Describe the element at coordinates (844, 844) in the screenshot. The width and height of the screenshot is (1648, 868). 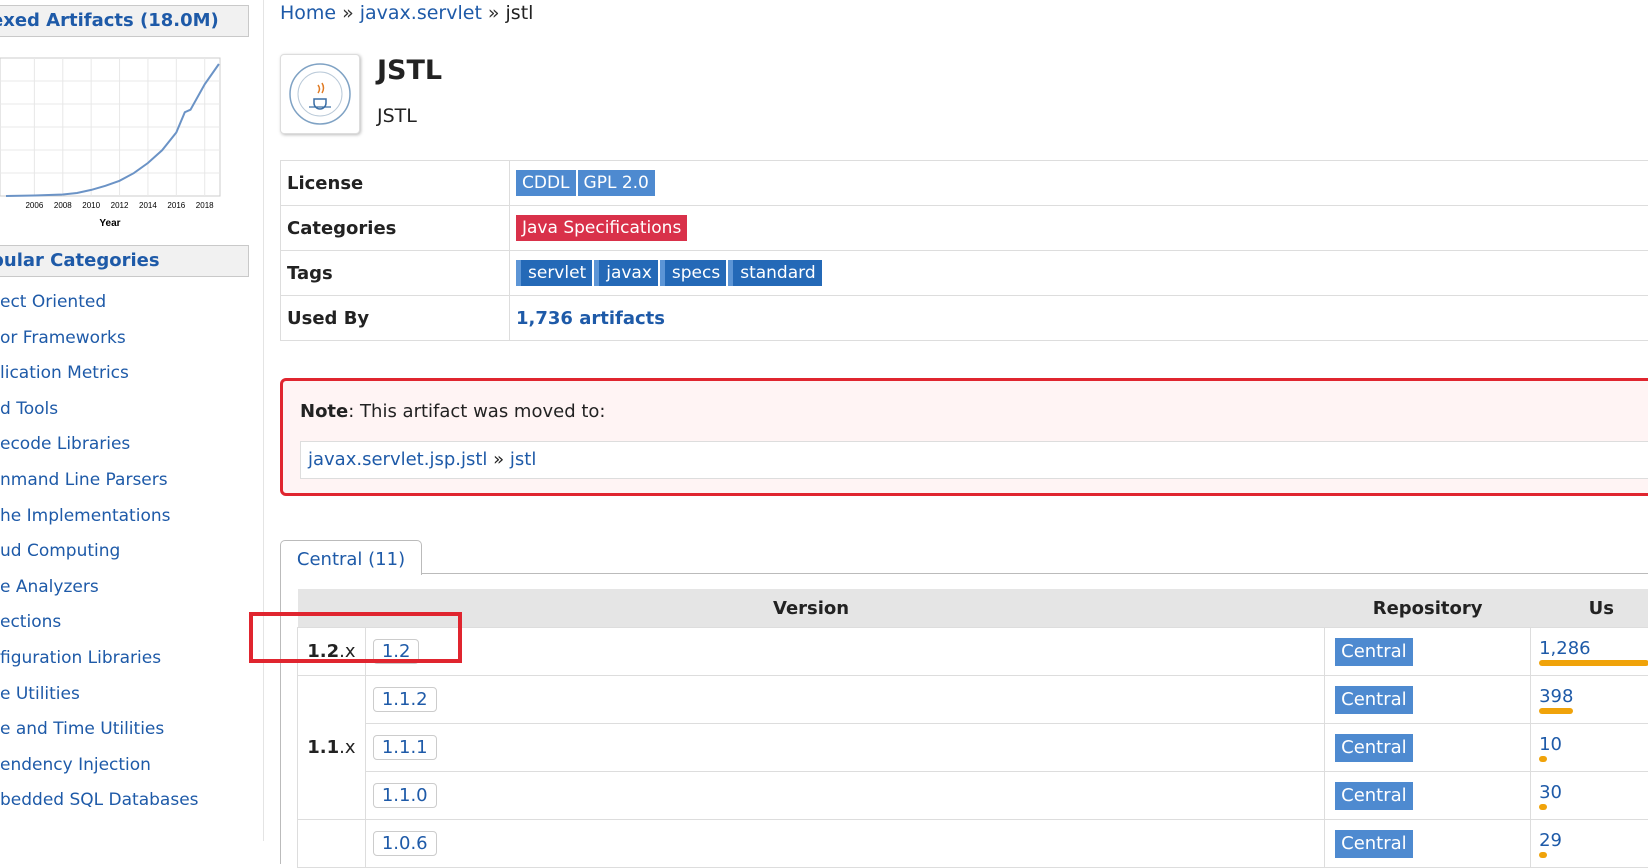
I see `version-cell: 1.0.6` at that location.